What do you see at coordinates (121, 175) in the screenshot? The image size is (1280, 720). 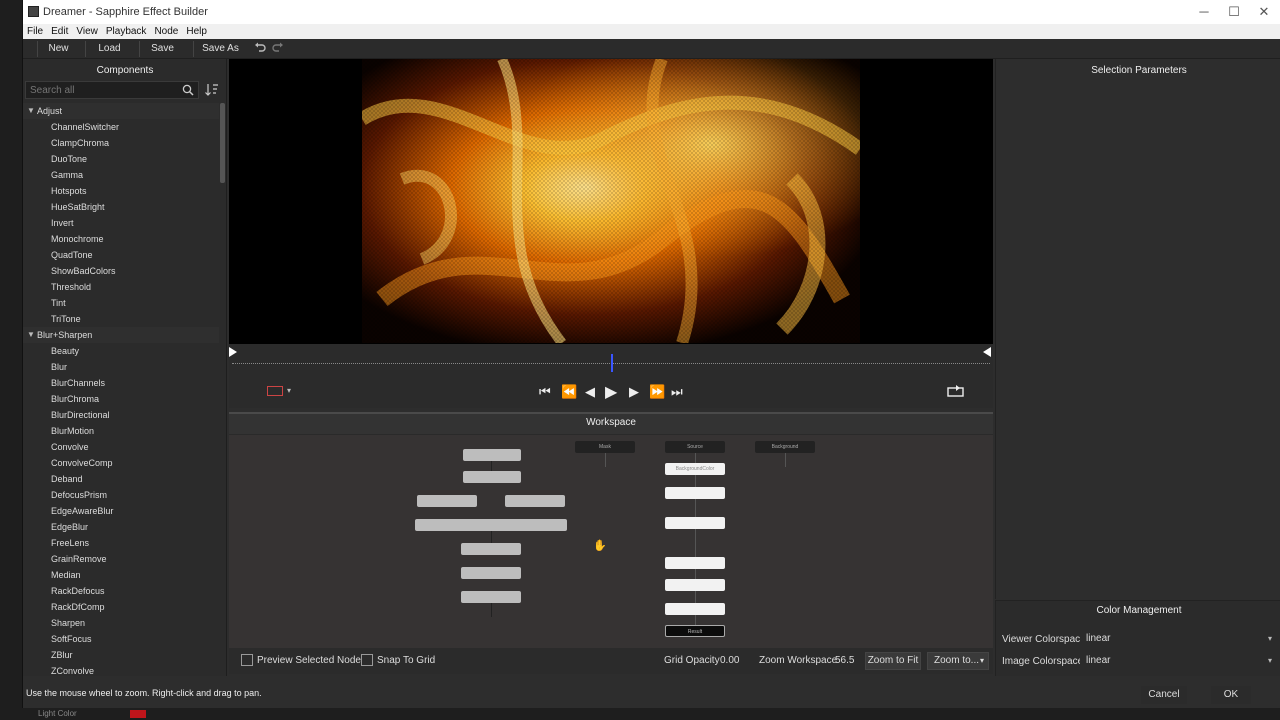 I see `tree-item: Gamma` at bounding box center [121, 175].